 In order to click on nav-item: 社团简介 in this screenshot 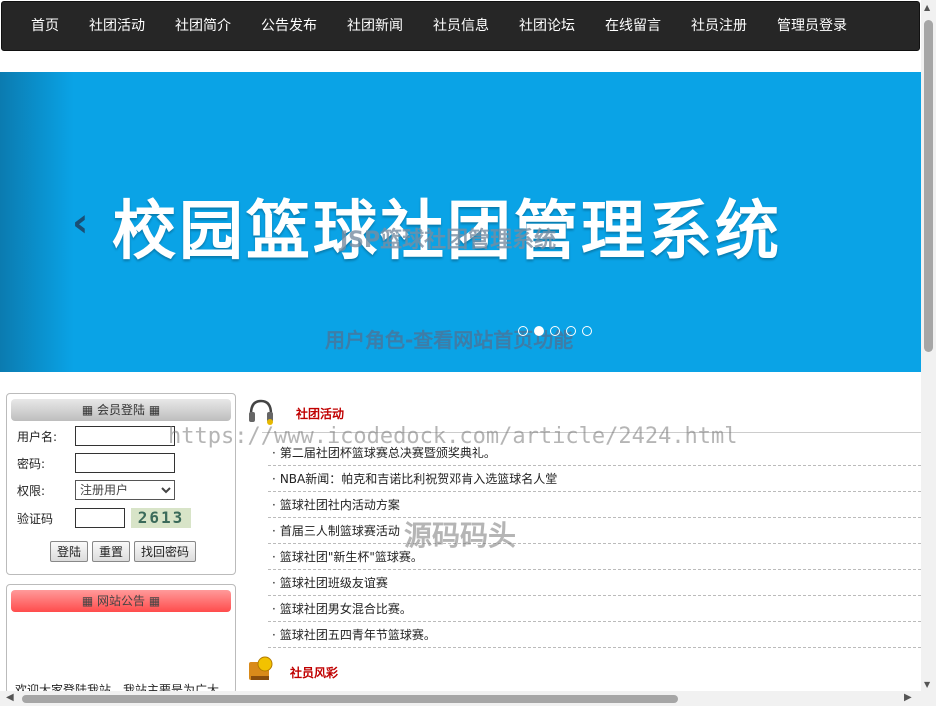, I will do `click(203, 26)`.